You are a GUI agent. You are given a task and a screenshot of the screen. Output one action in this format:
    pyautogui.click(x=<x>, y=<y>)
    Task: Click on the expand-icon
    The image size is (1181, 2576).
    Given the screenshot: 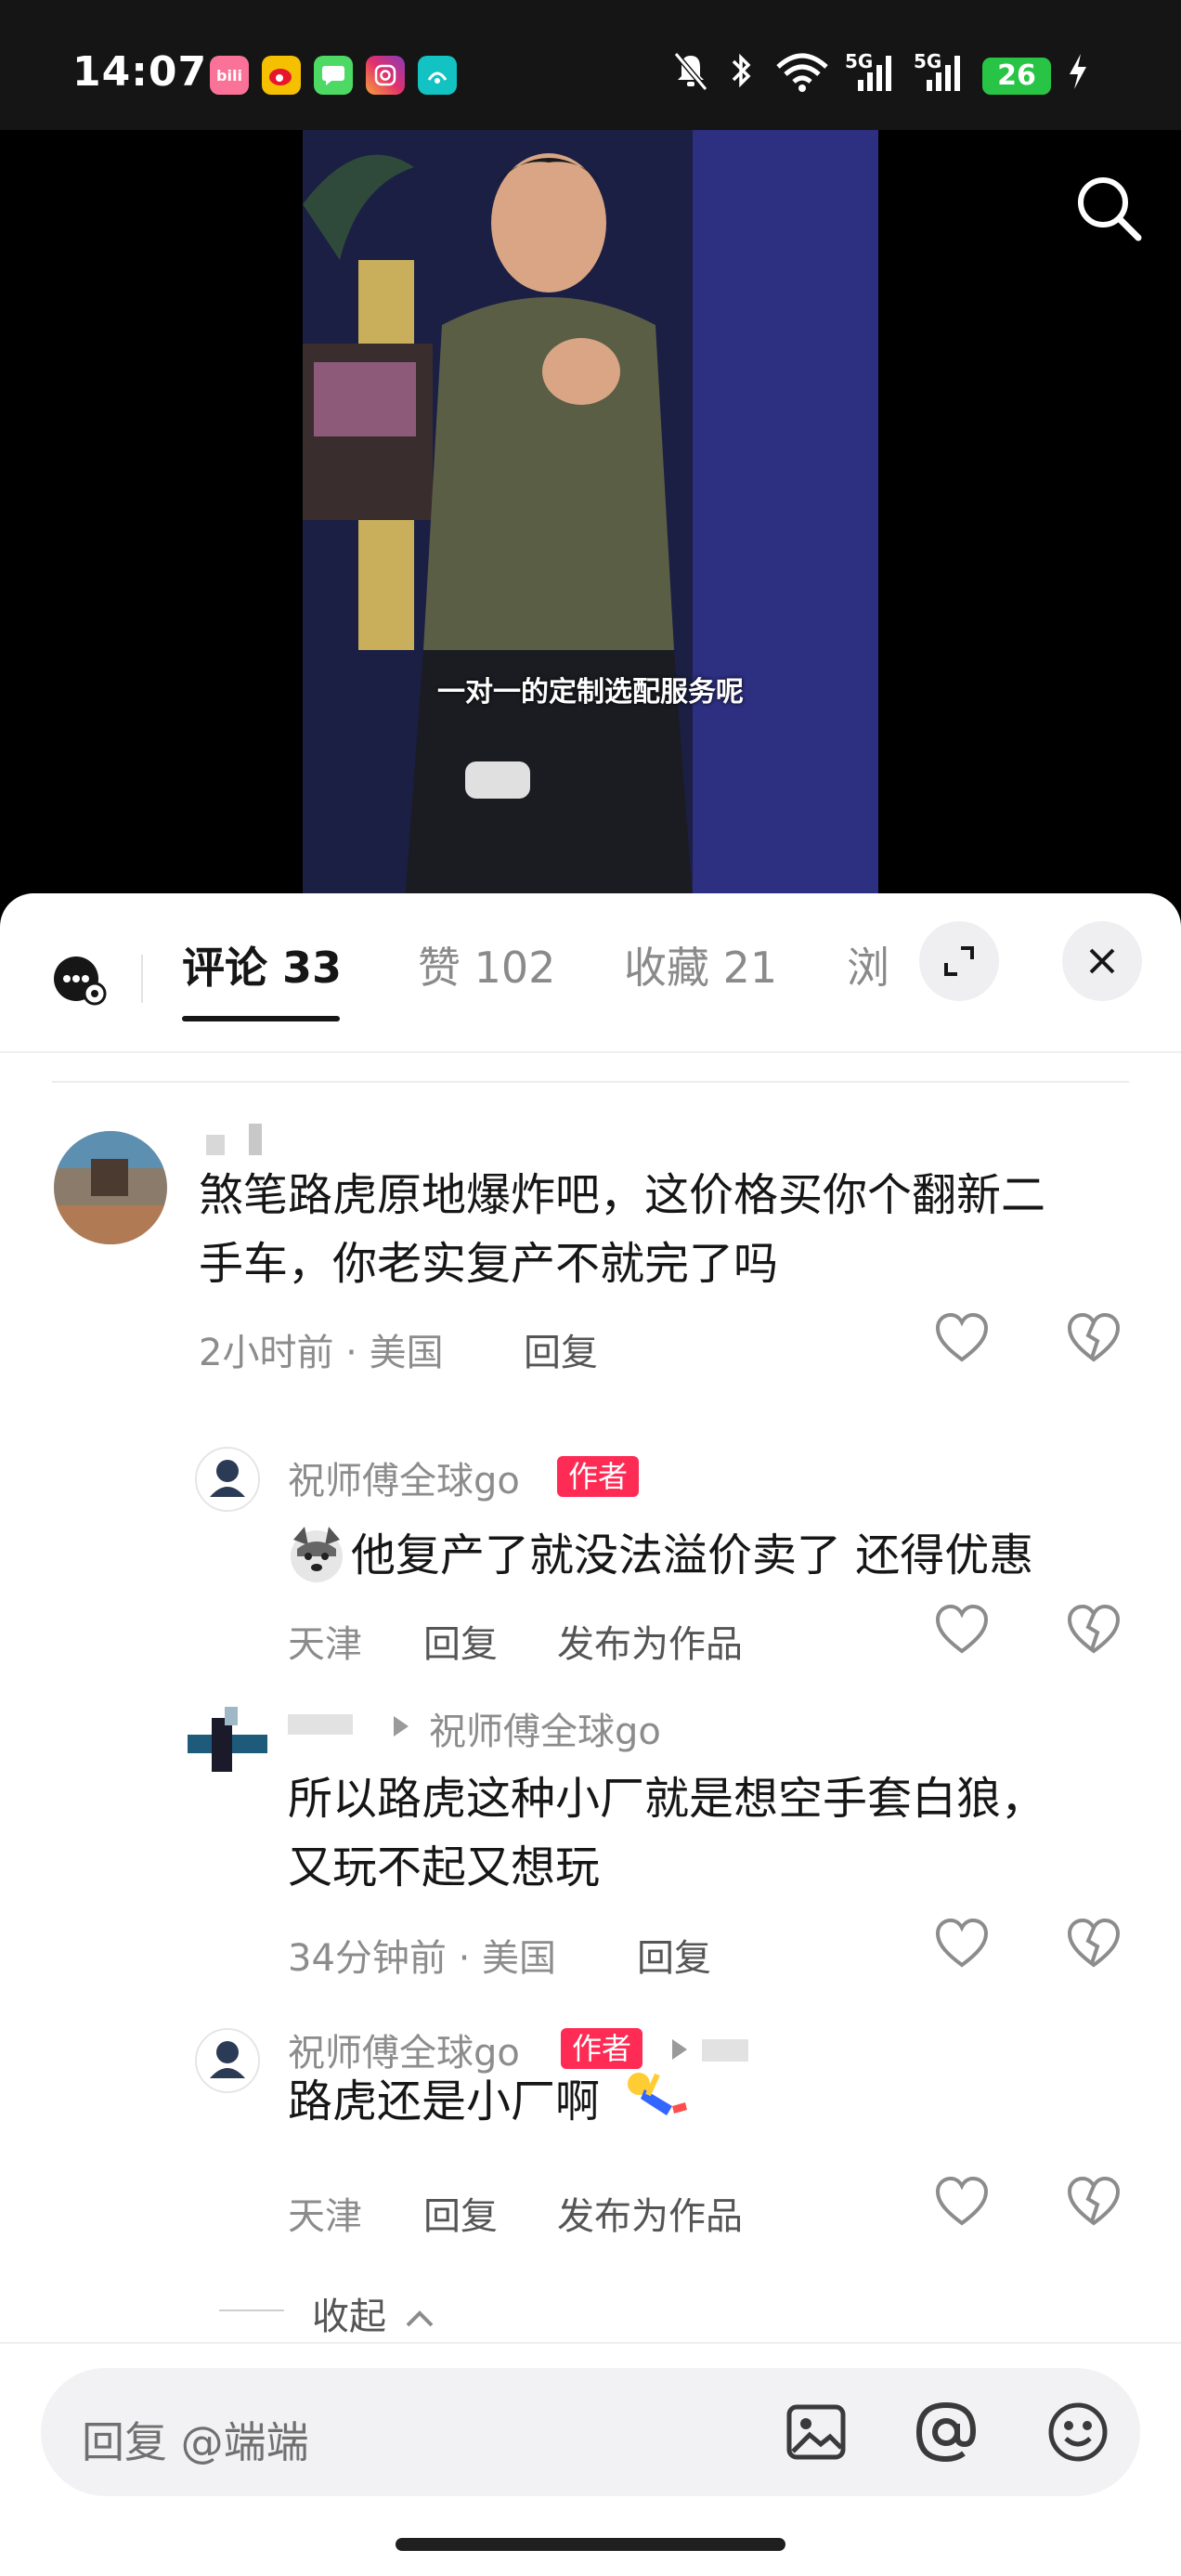 What is the action you would take?
    pyautogui.click(x=959, y=961)
    